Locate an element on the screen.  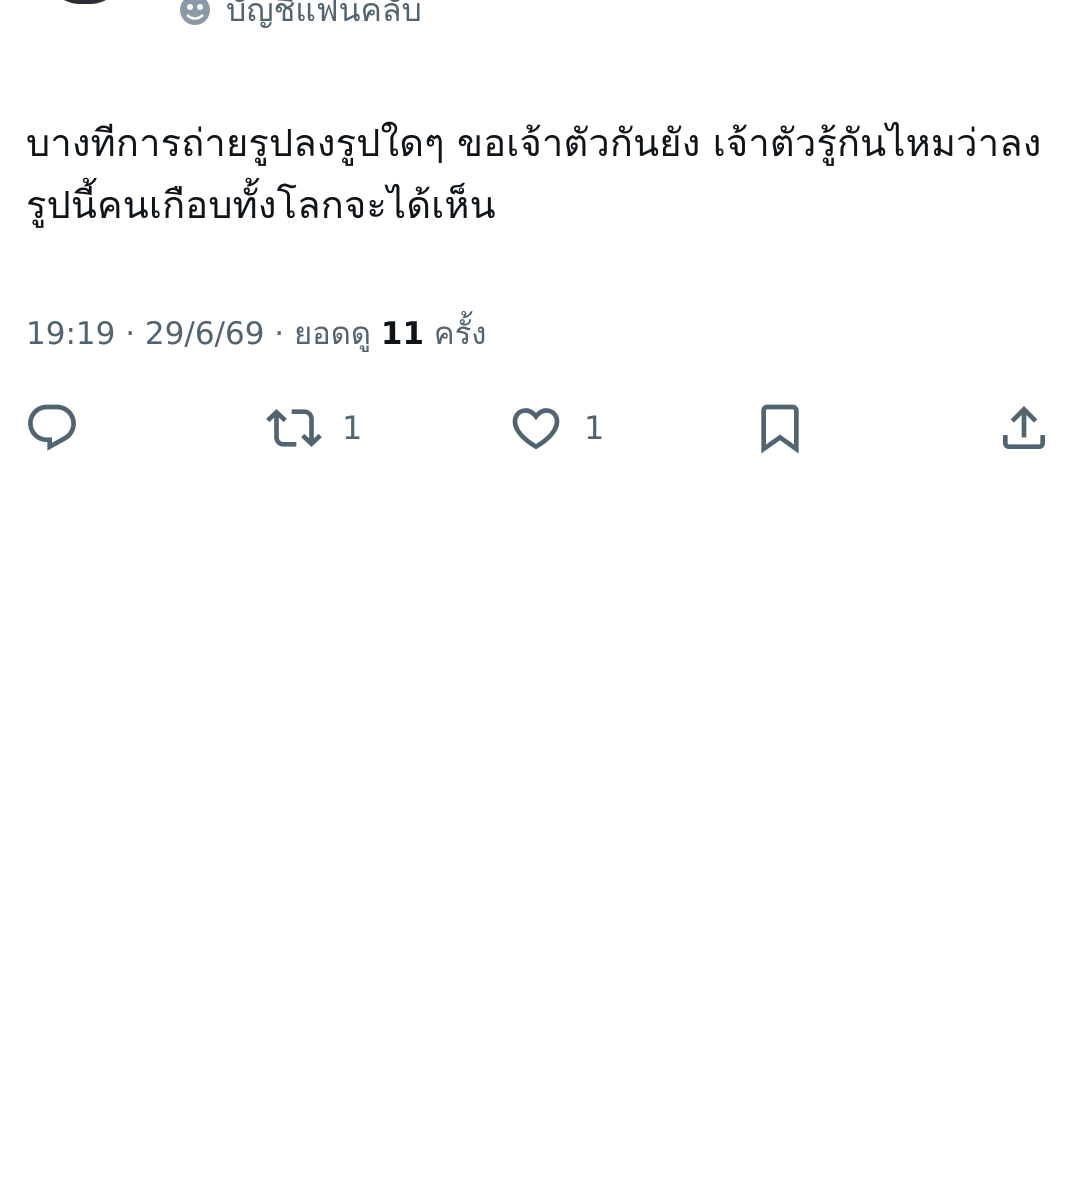
tweet-date: 29/6/69 is located at coordinates (205, 334).